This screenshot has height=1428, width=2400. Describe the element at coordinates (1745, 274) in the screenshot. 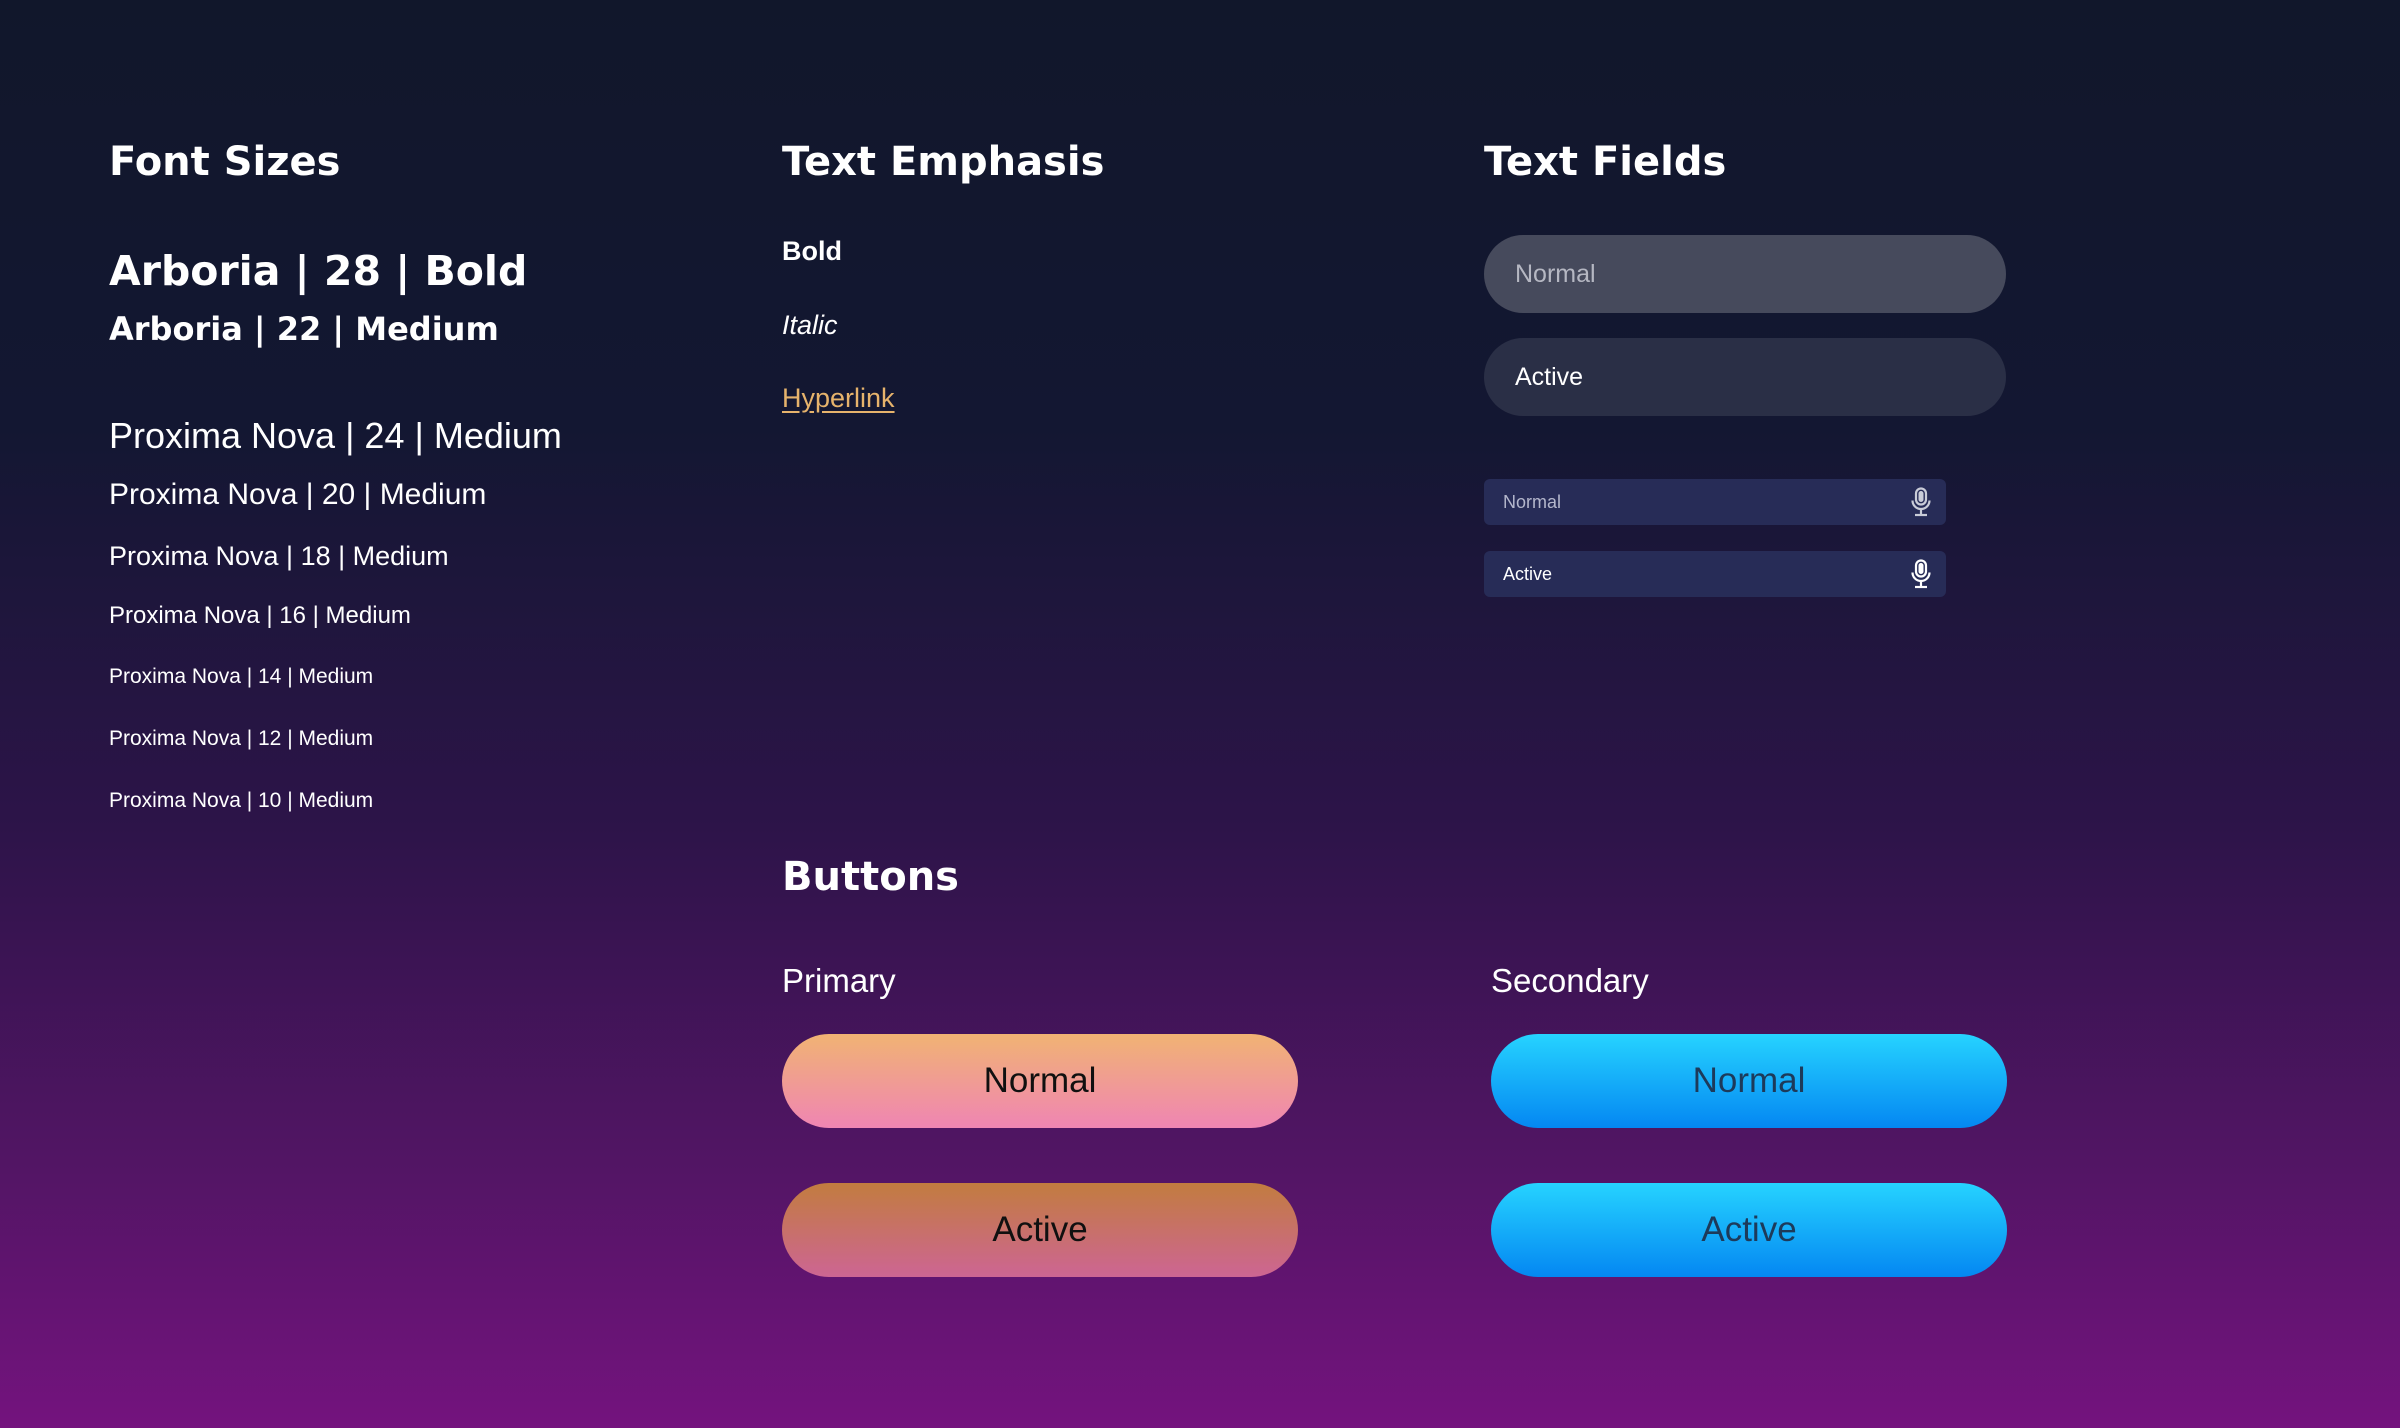

I see `large-text-field-normal: Normal` at that location.